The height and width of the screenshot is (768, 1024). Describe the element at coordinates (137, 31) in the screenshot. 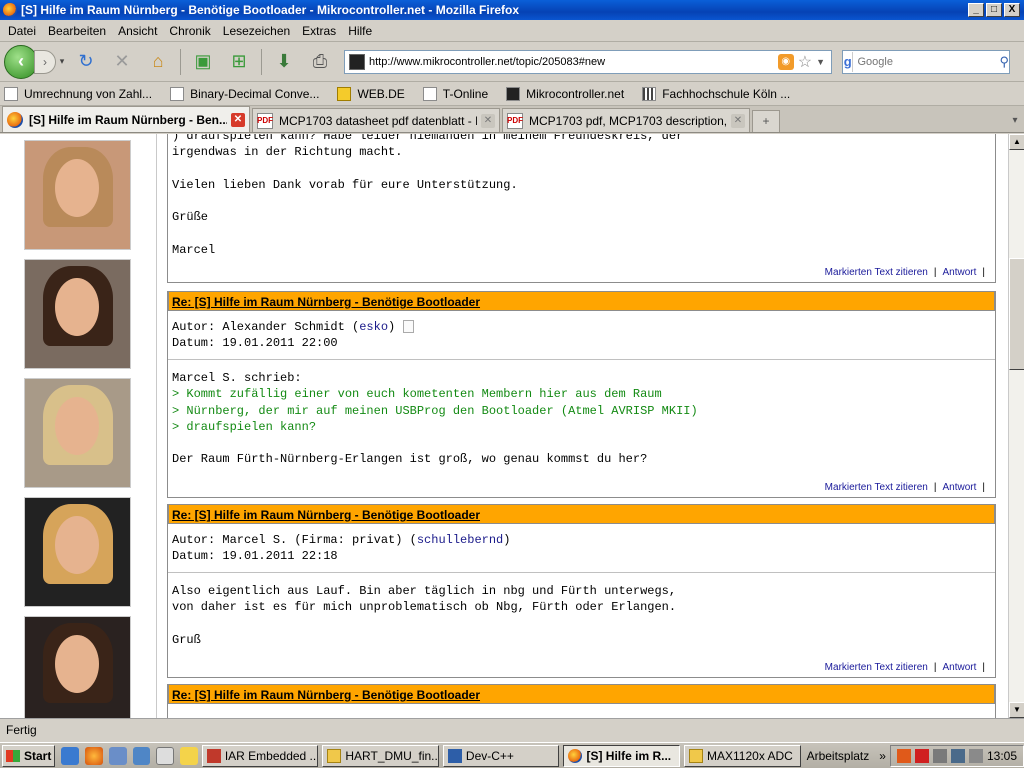

I see `menu-ansicht: Ansicht` at that location.